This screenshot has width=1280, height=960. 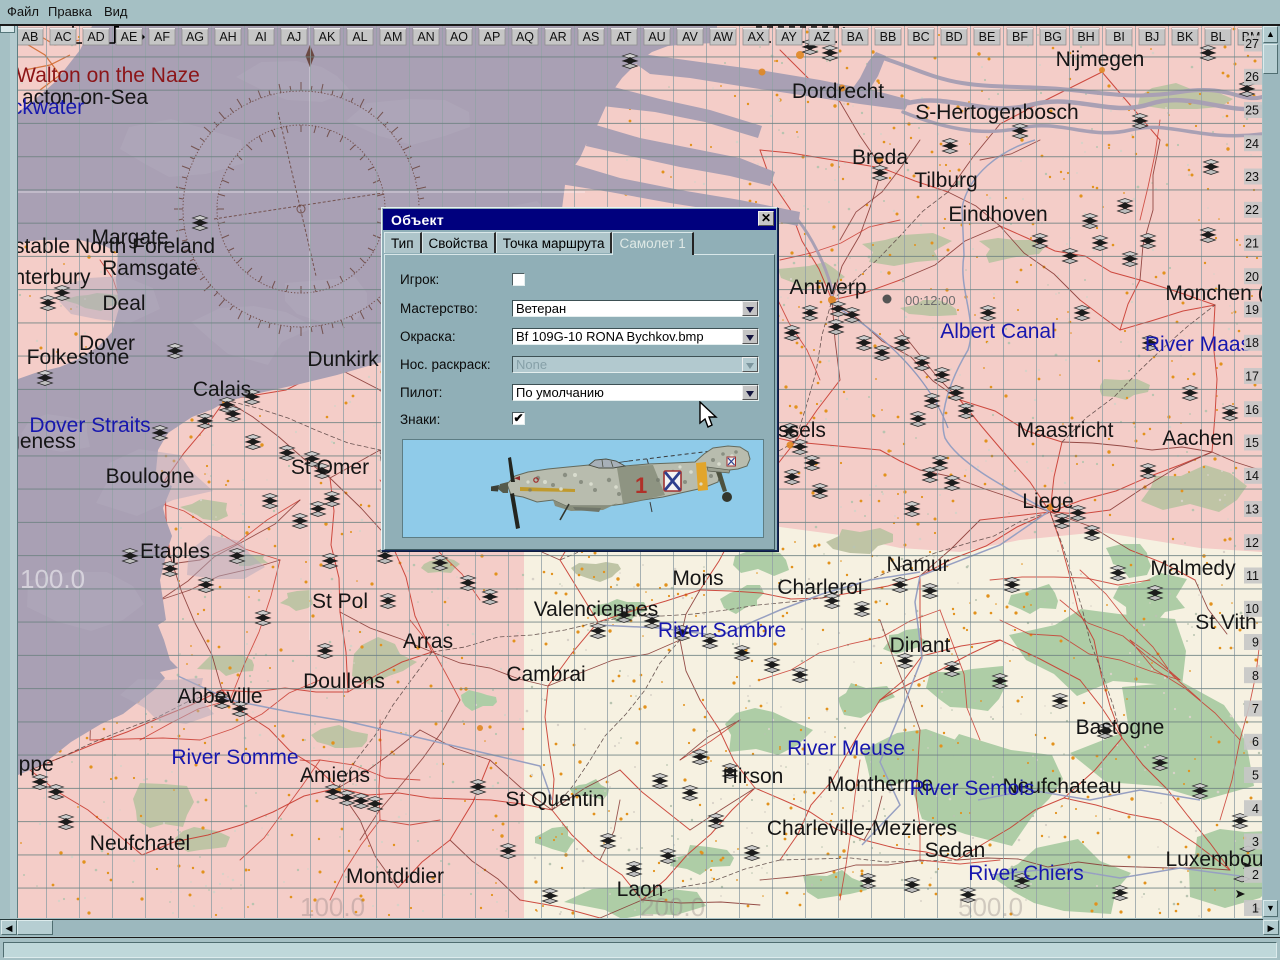 What do you see at coordinates (525, 37) in the screenshot?
I see `svg-text: AQ` at bounding box center [525, 37].